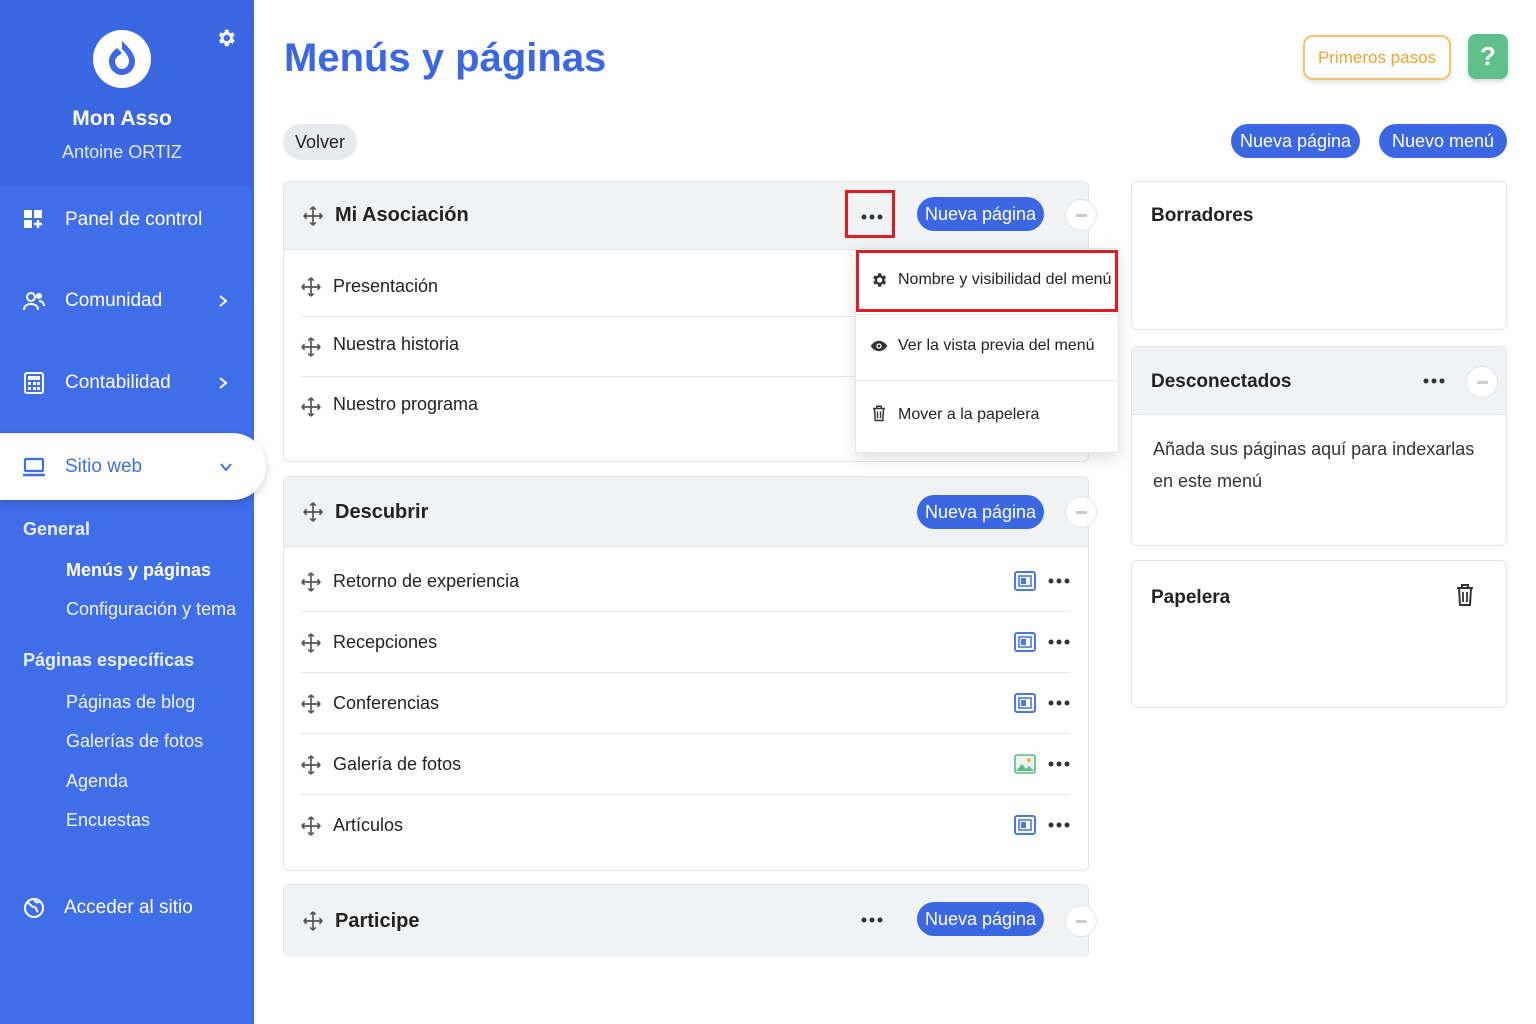 This screenshot has width=1536, height=1024. Describe the element at coordinates (870, 214) in the screenshot. I see `highlight-box-more-options` at that location.